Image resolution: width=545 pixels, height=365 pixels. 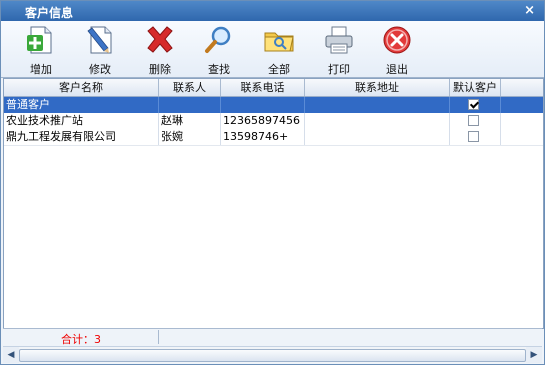 I want to click on cell-phone: 13598746+, so click(x=263, y=137).